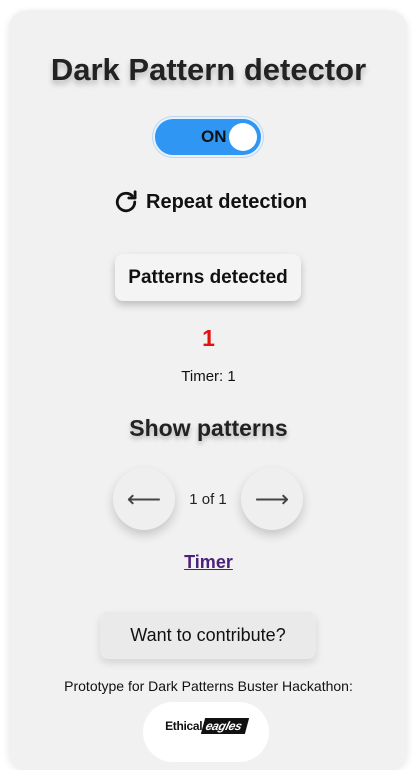  I want to click on previous-pattern-button: ⟵, so click(144, 499).